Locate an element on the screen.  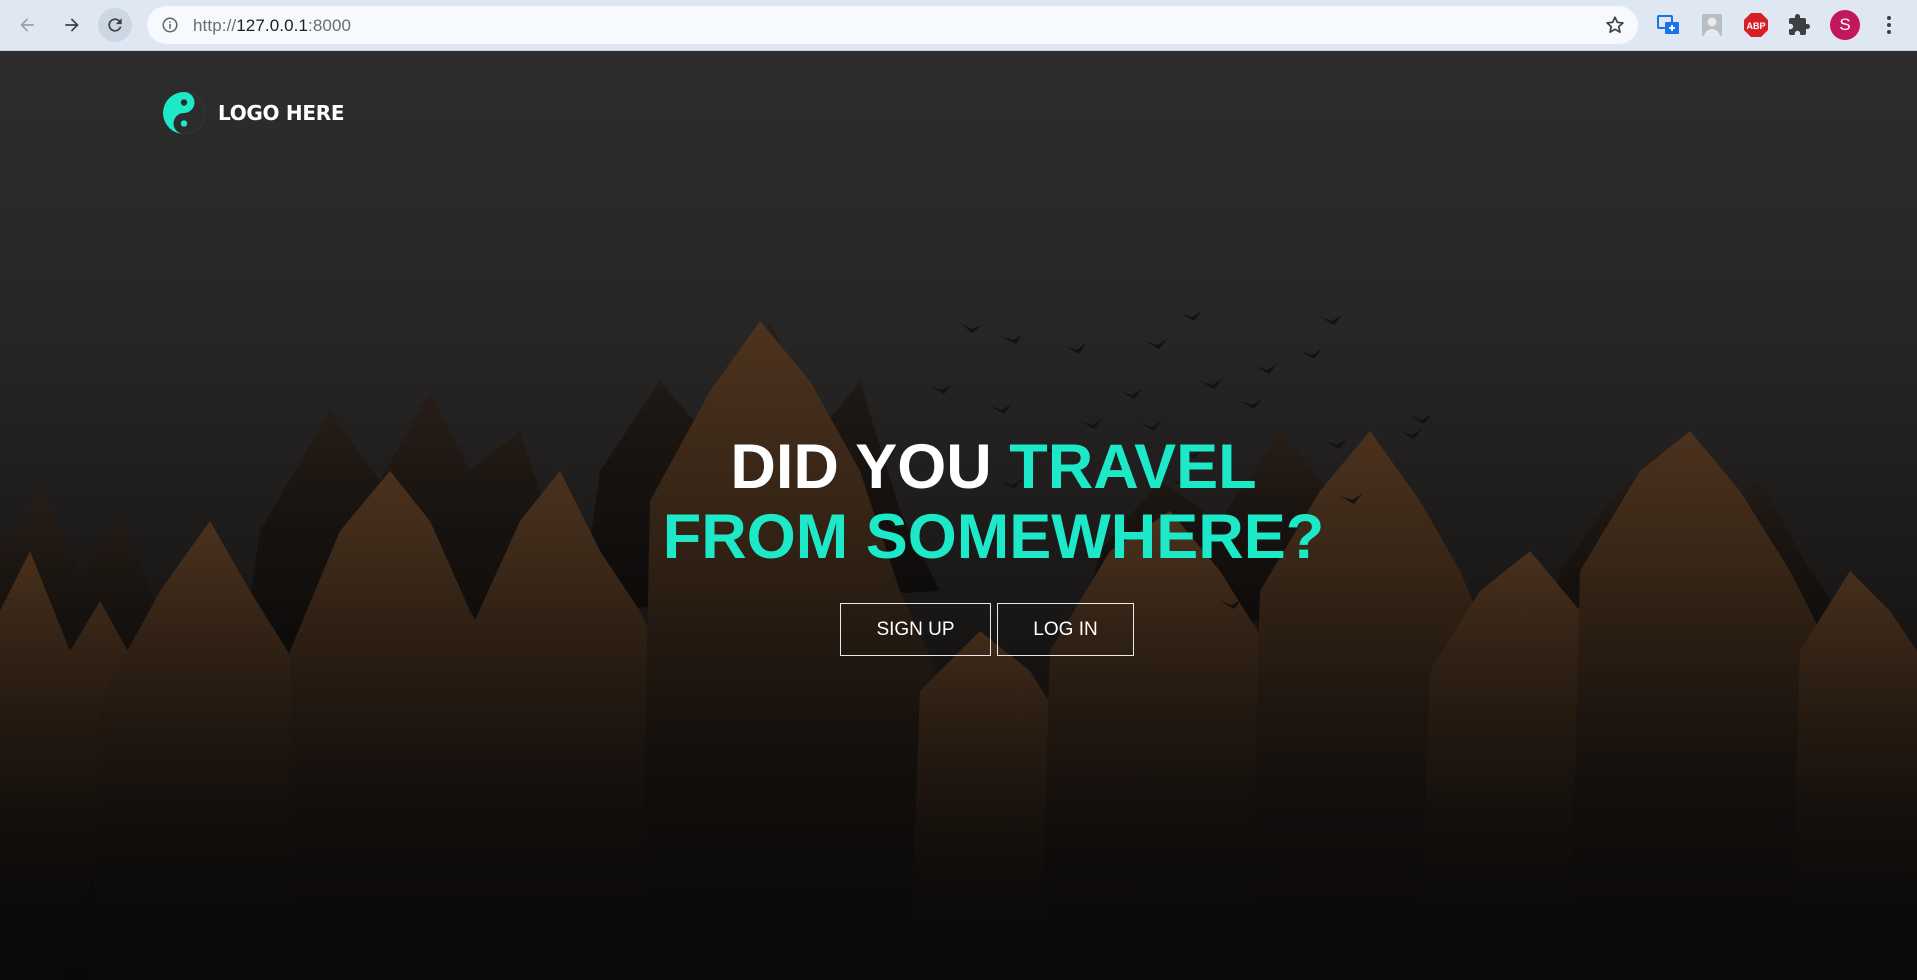
puzzle-icon is located at coordinates (1799, 24).